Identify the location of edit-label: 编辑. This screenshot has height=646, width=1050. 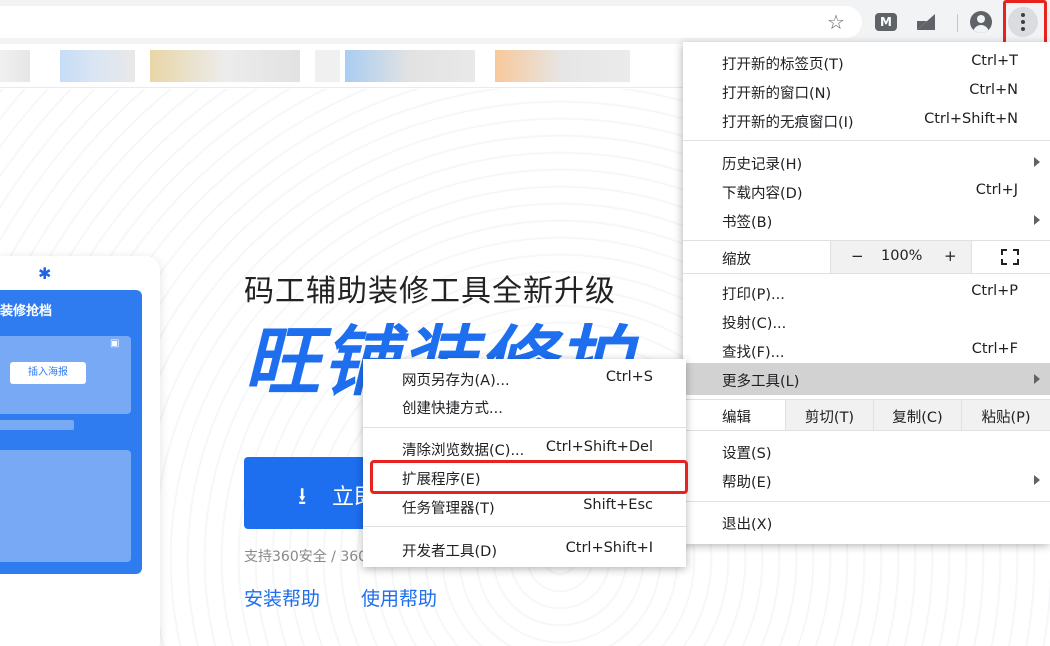
(736, 418).